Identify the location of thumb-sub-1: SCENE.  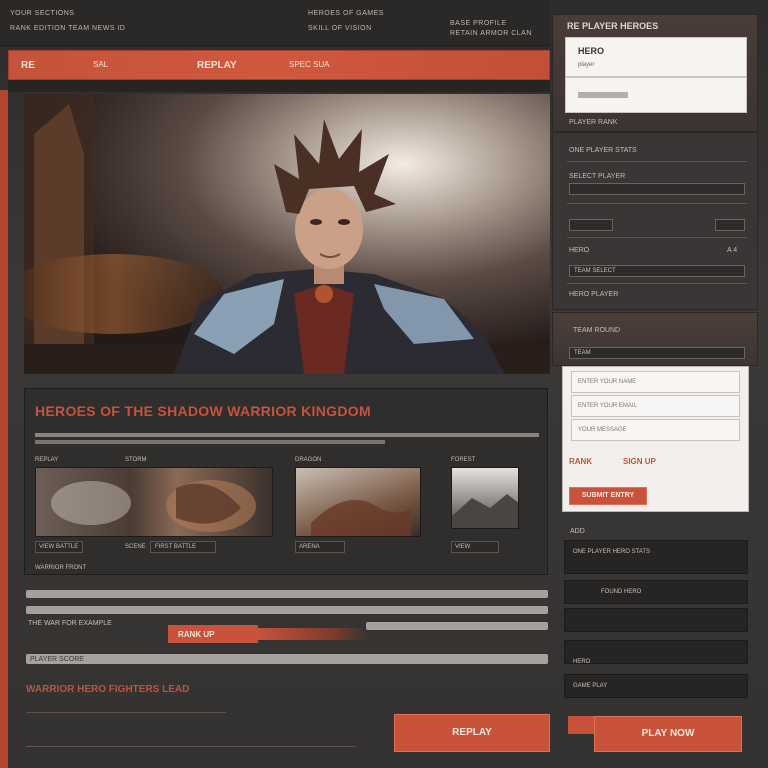
(135, 547).